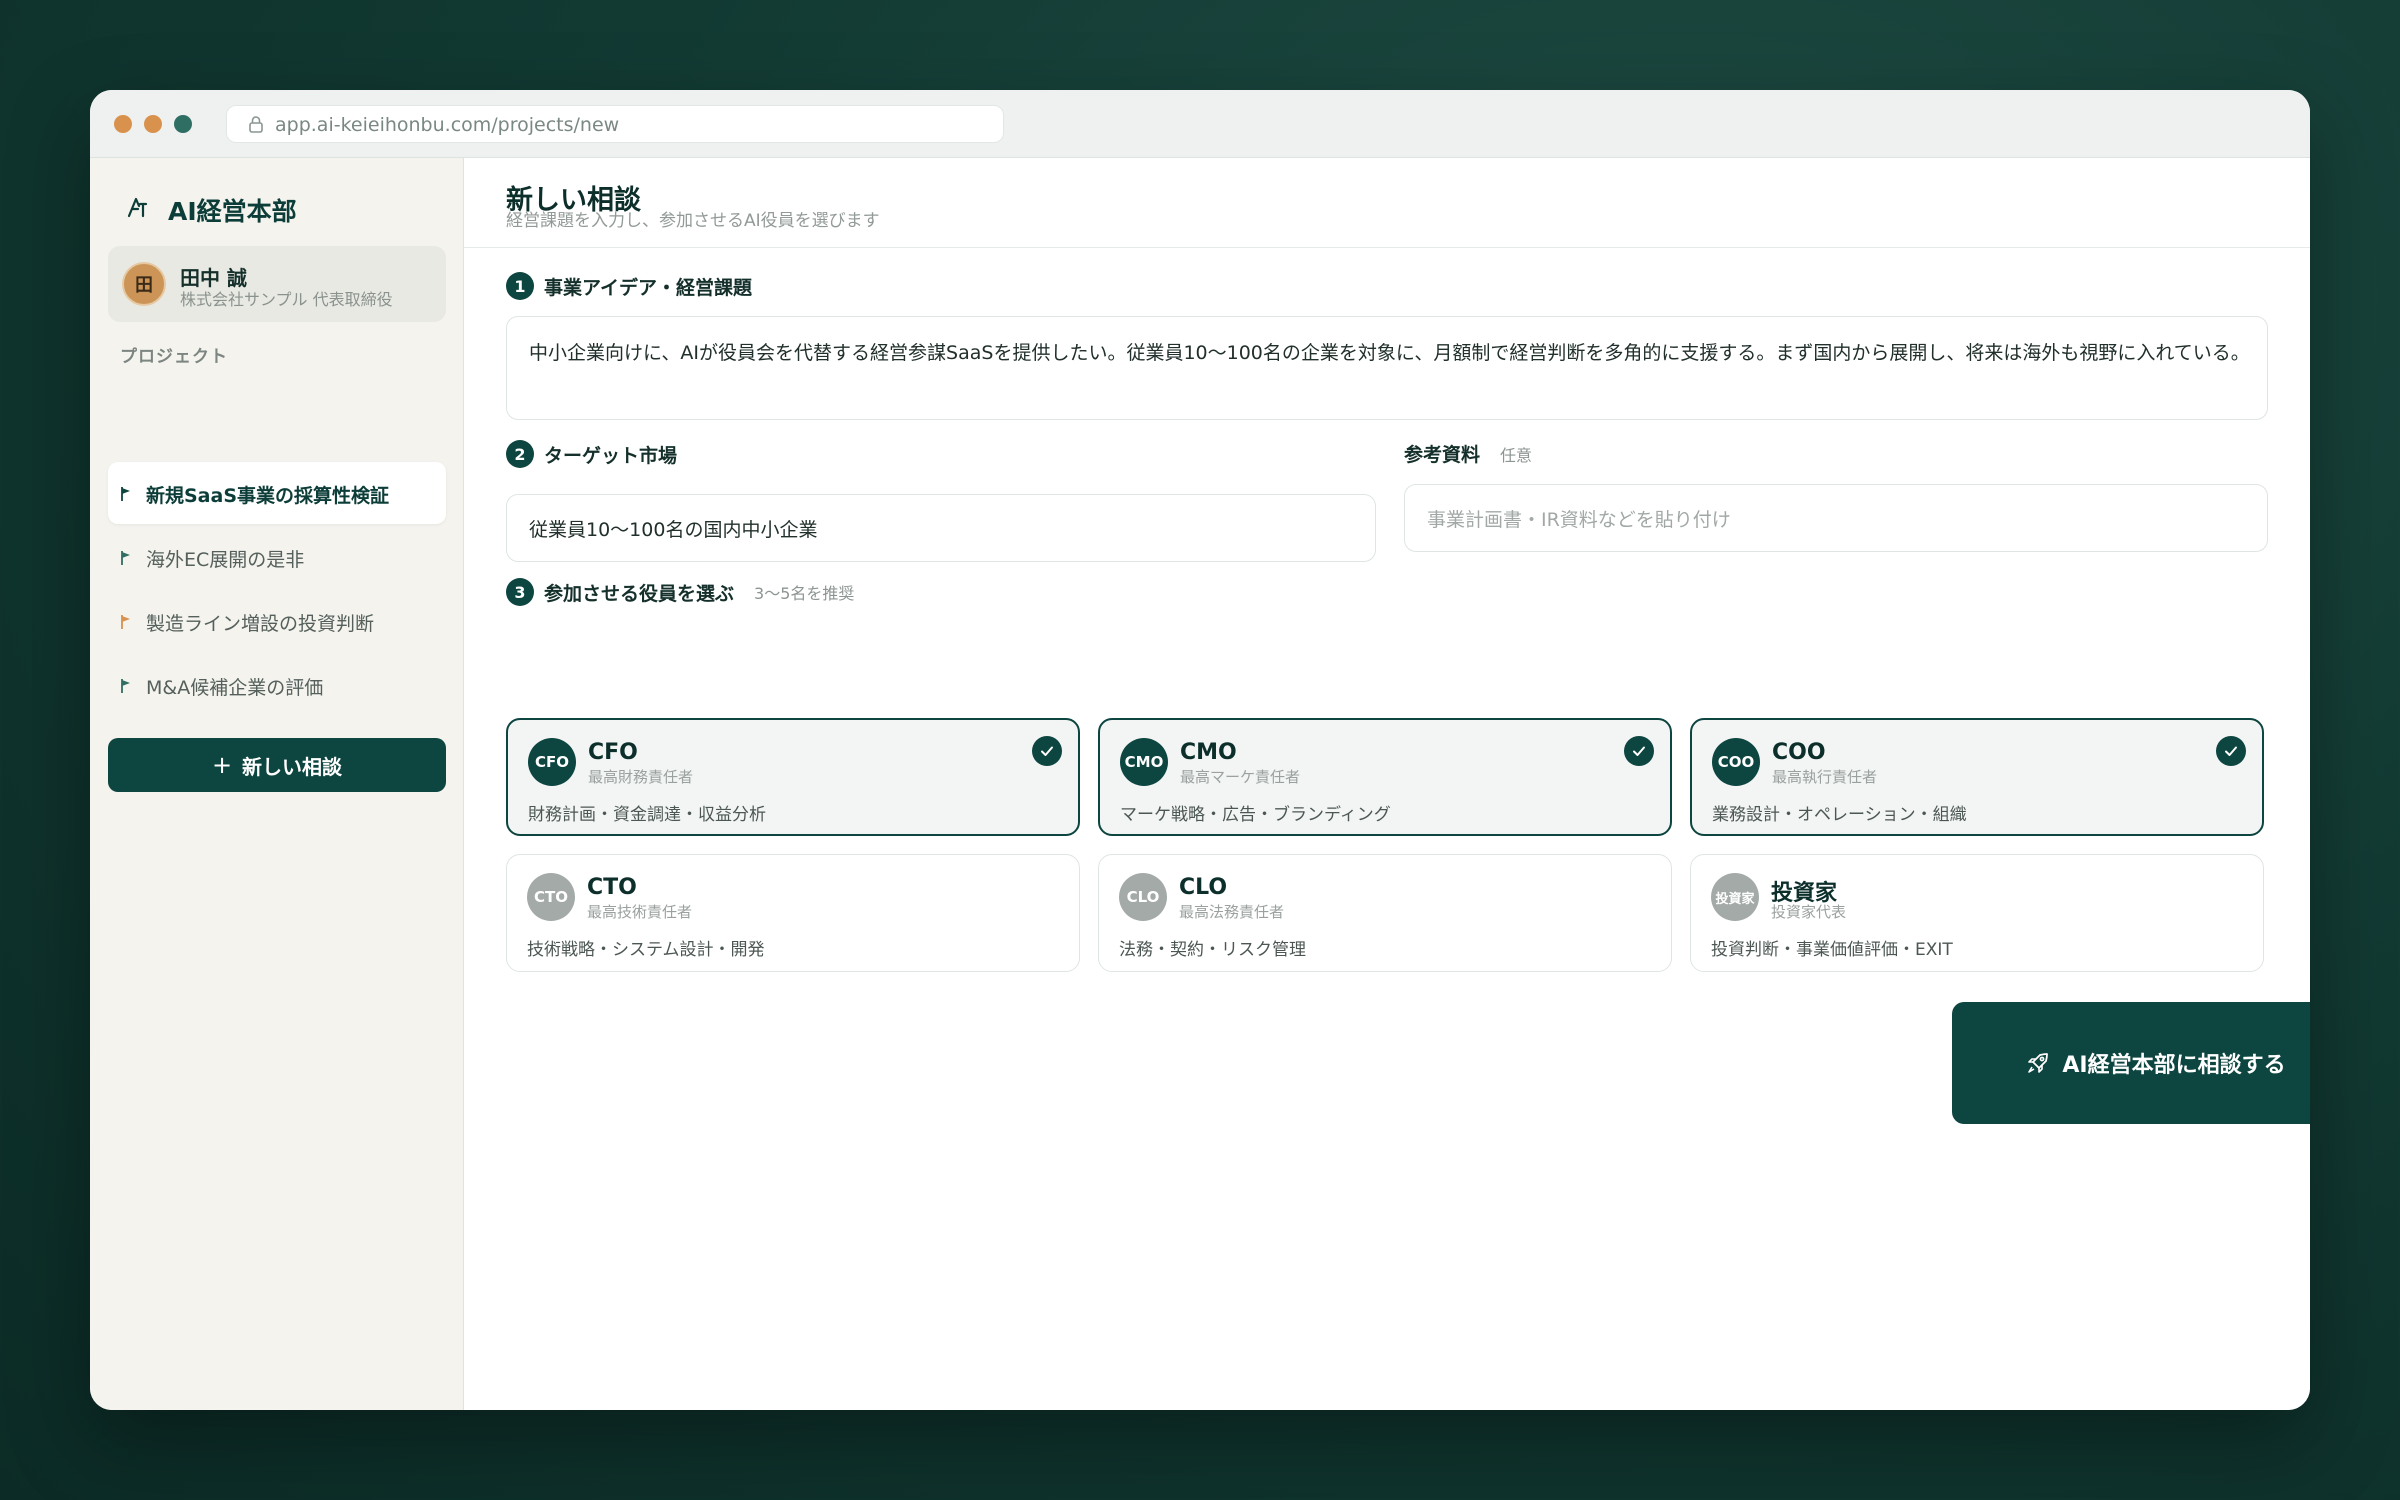  Describe the element at coordinates (232, 211) in the screenshot. I see `brand-name: AI経営本部` at that location.